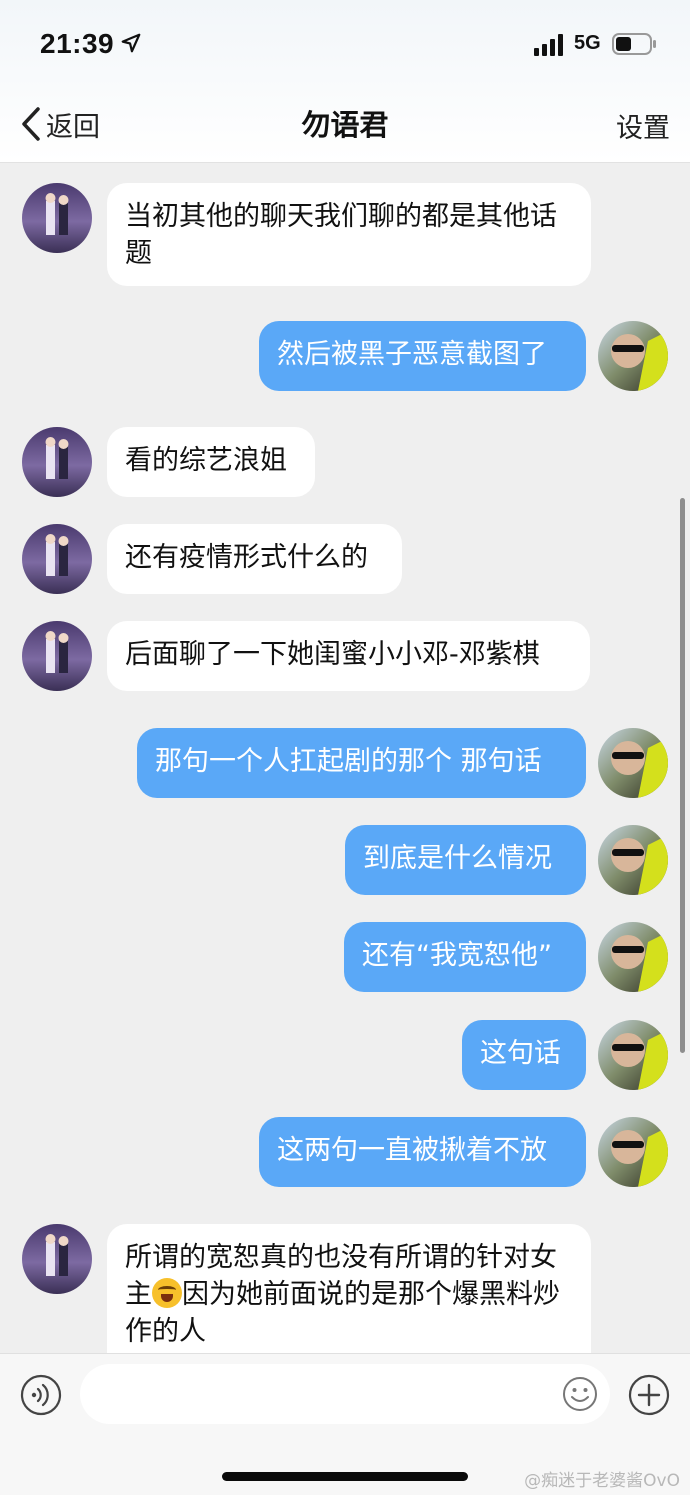  I want to click on location-arrow-icon, so click(131, 43).